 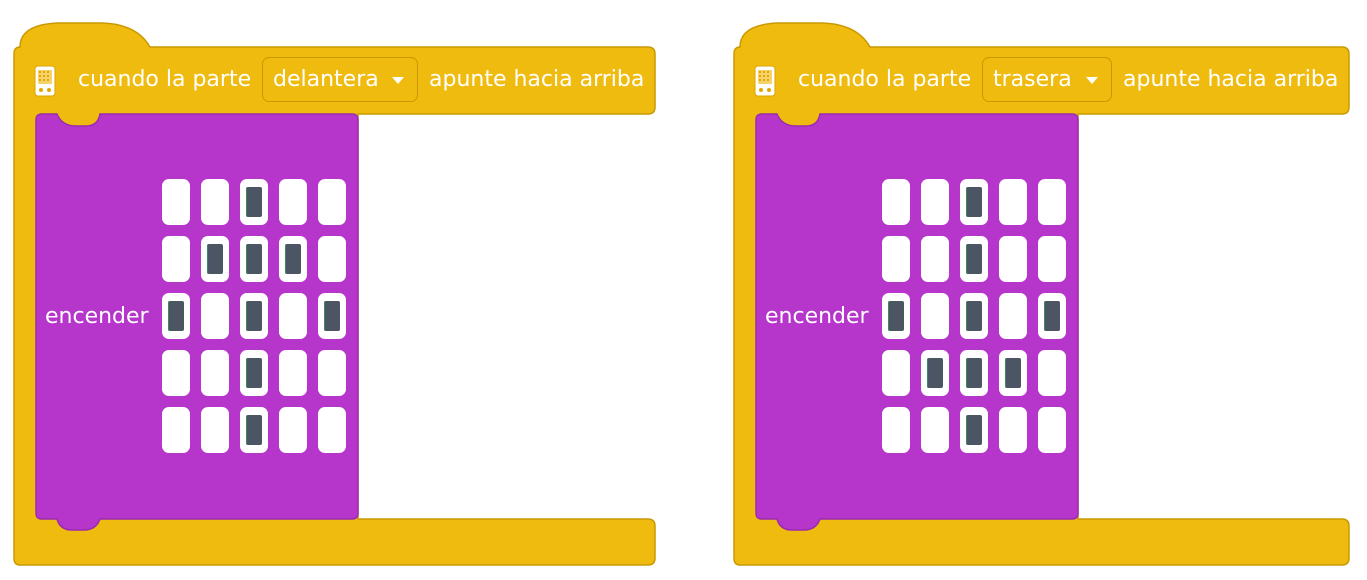 I want to click on side-dropdown-value: delantera, so click(x=326, y=79).